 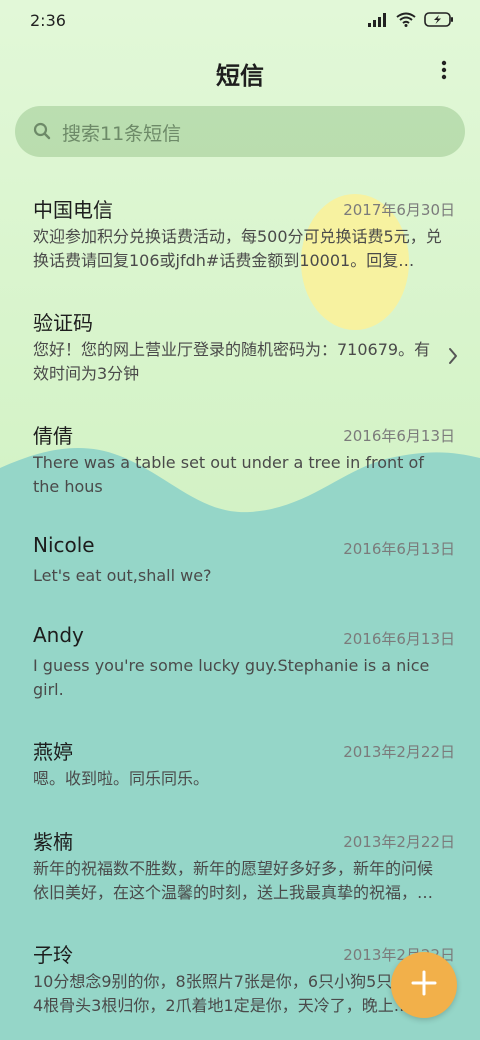 I want to click on search-icon, so click(x=42, y=133).